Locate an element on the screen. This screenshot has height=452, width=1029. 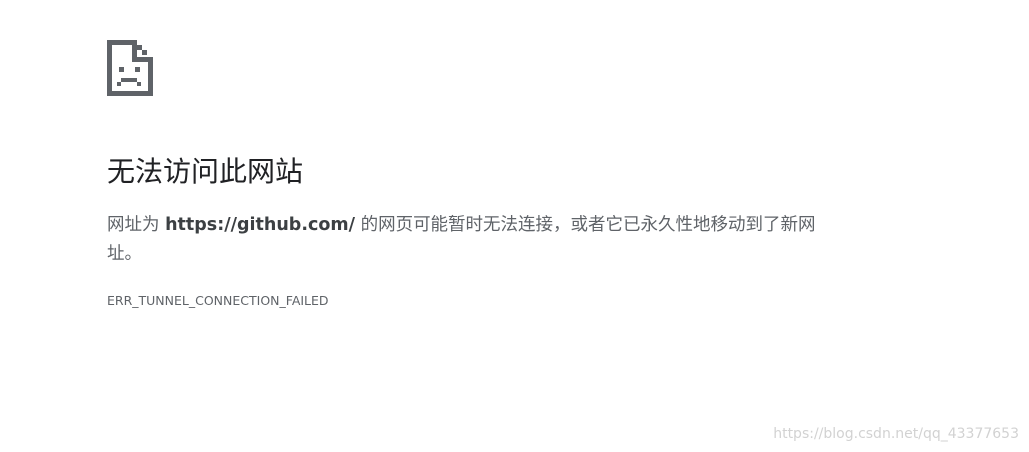
error-code: ERR_TUNNEL_CONNECTION_FAILED is located at coordinates (218, 300).